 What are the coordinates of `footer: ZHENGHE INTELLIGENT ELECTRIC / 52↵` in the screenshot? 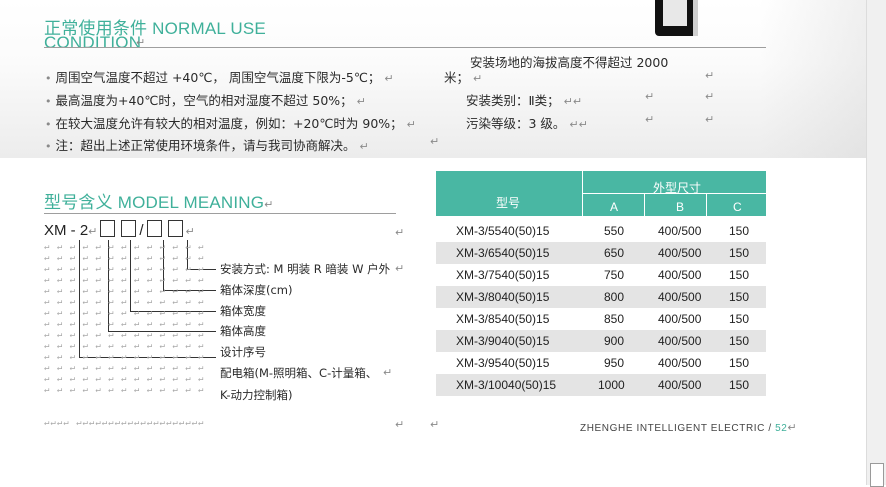 It's located at (688, 427).